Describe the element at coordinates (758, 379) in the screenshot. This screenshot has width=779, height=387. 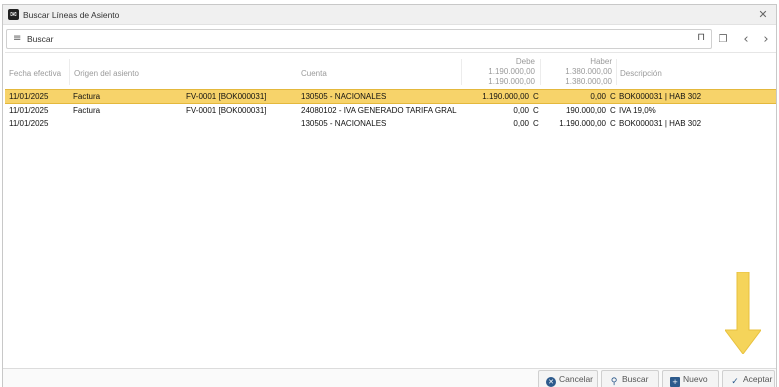
I see `accept-button-label: Aceptar` at that location.